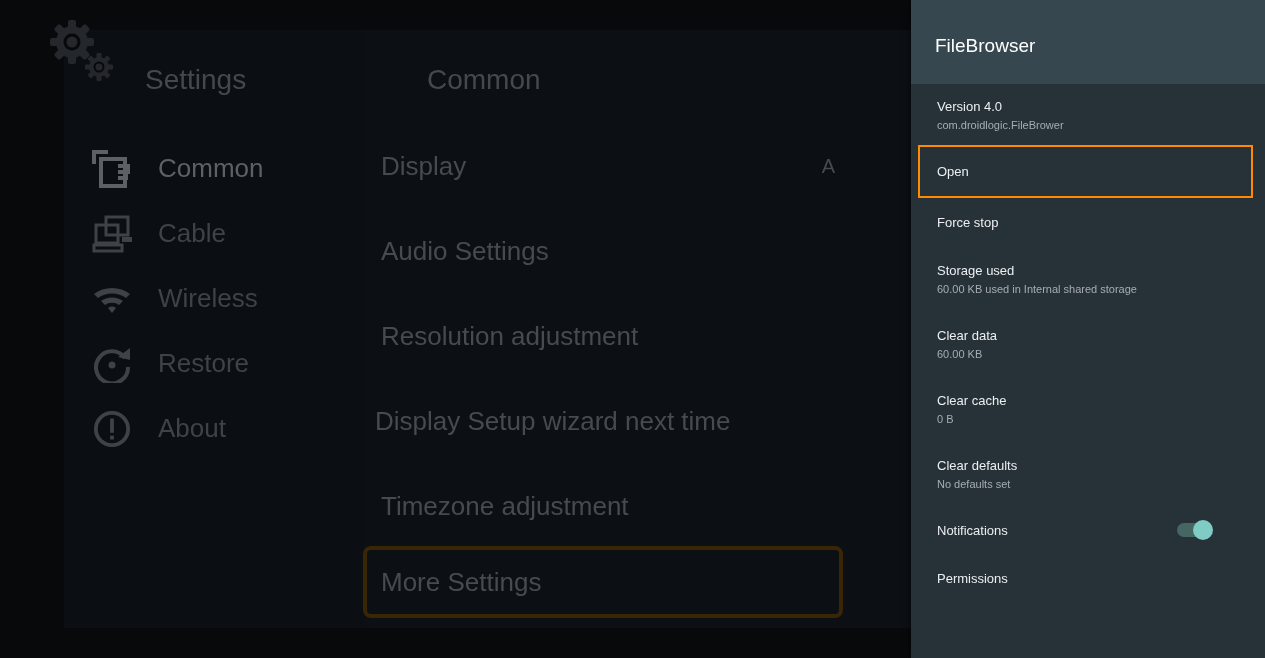 The image size is (1265, 658). I want to click on item-subtitle: 60.00 KB, so click(960, 353).